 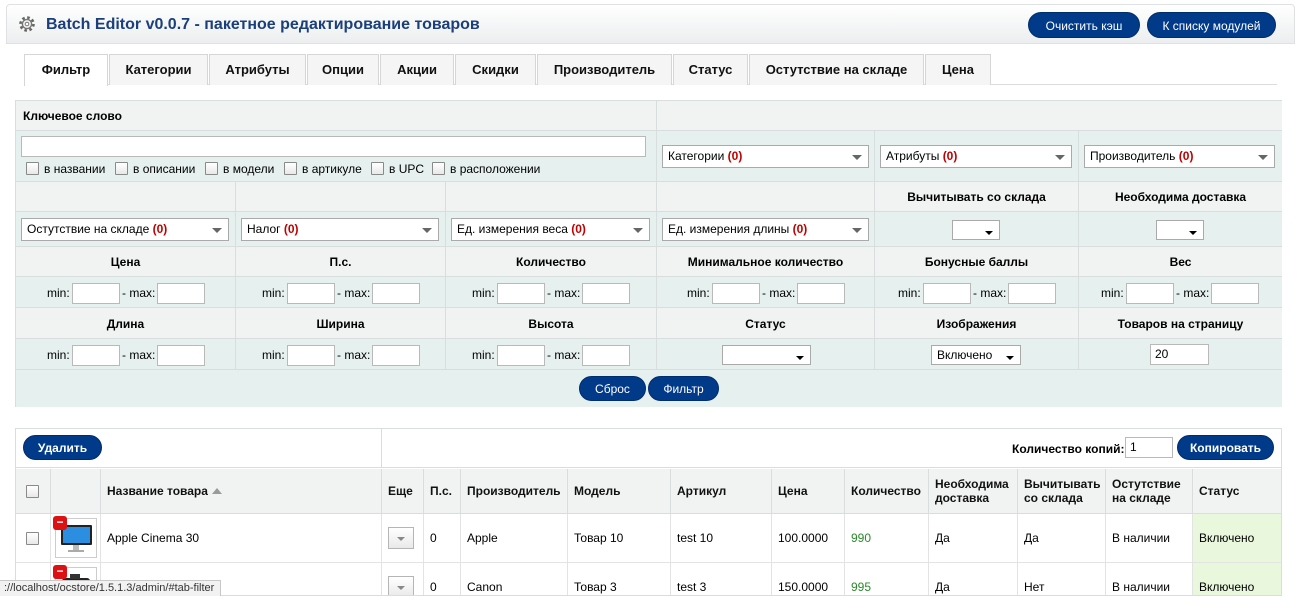 What do you see at coordinates (821, 293) in the screenshot?
I see `min-quantity-max-input` at bounding box center [821, 293].